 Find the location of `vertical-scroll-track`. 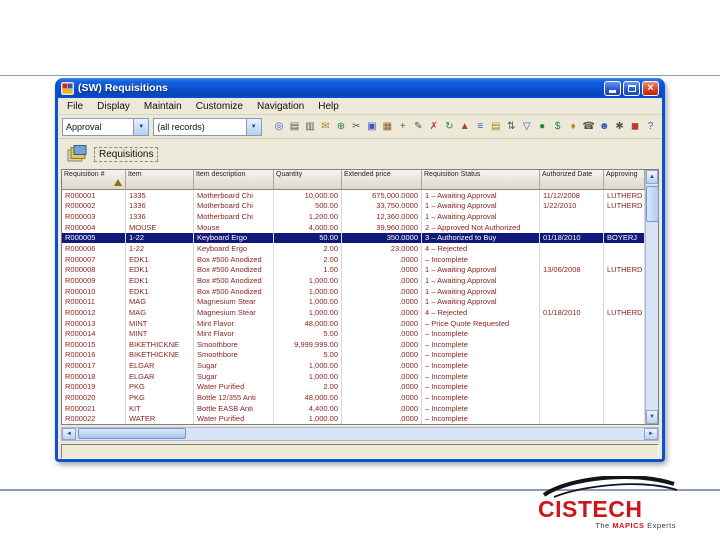

vertical-scroll-track is located at coordinates (652, 297).